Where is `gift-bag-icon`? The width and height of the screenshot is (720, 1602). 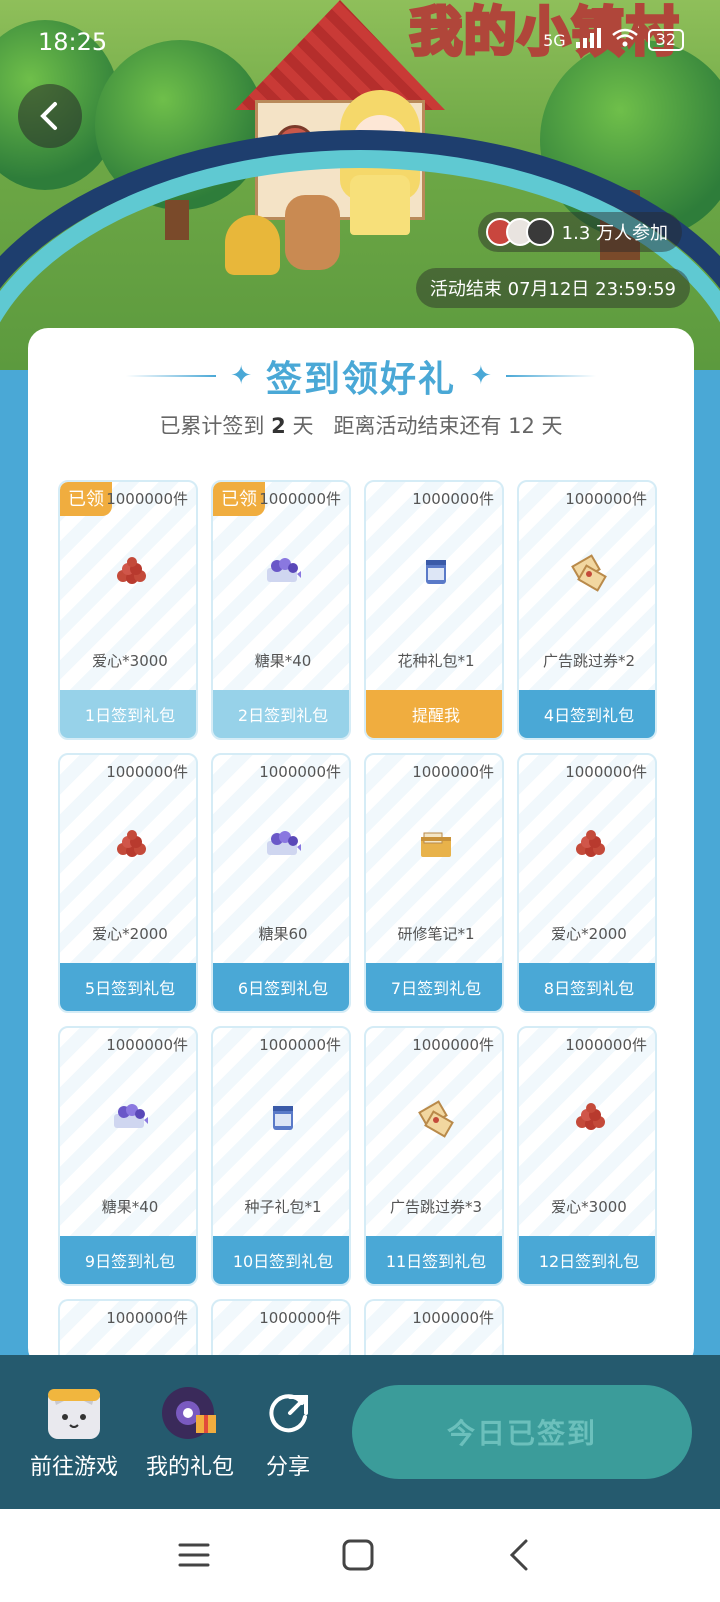
gift-bag-icon is located at coordinates (190, 1413).